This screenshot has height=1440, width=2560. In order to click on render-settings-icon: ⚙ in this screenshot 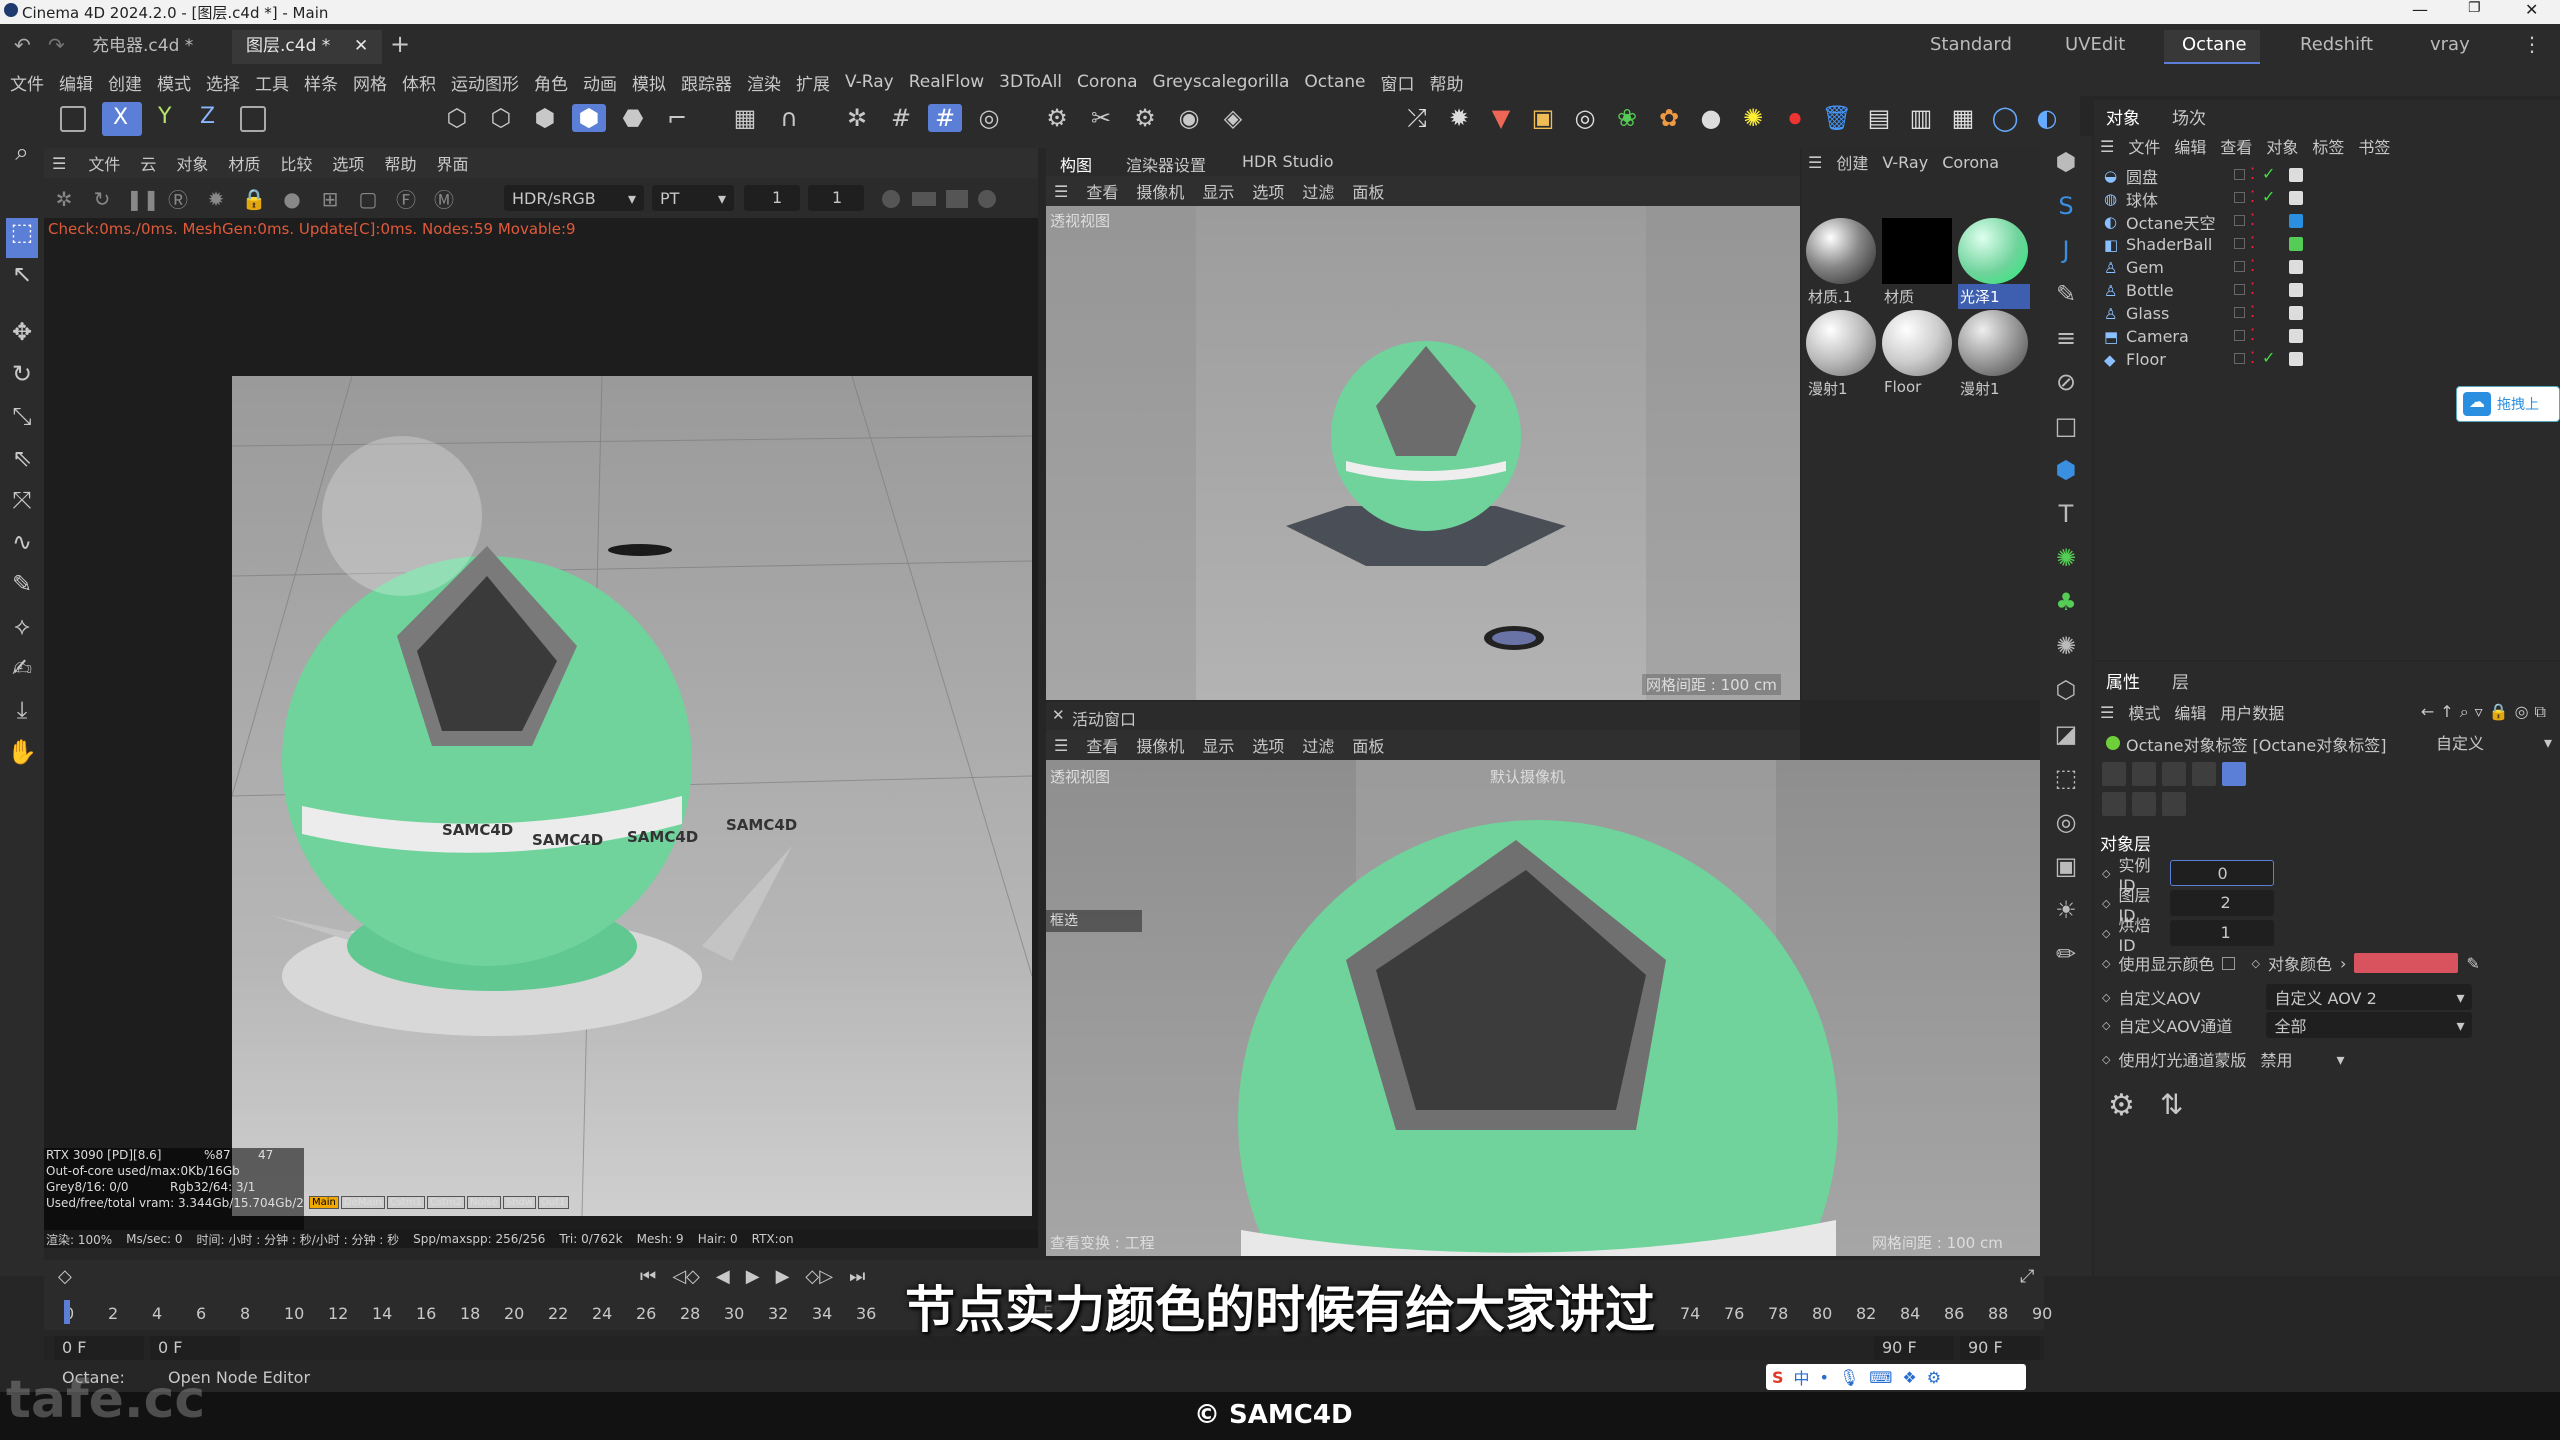, I will do `click(1057, 118)`.